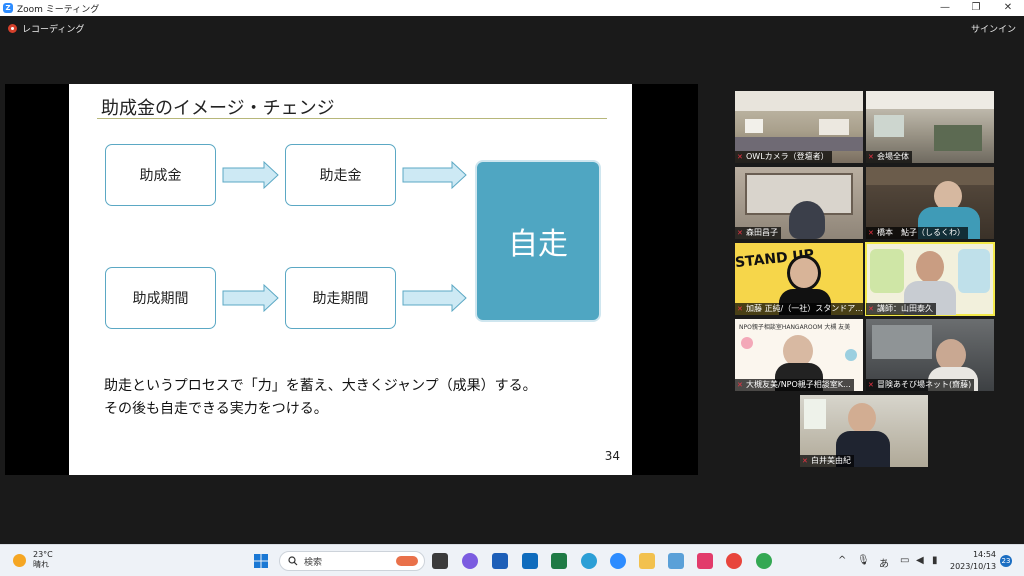 The width and height of the screenshot is (1024, 576). I want to click on microphone-icon: 🎙, so click(863, 560).